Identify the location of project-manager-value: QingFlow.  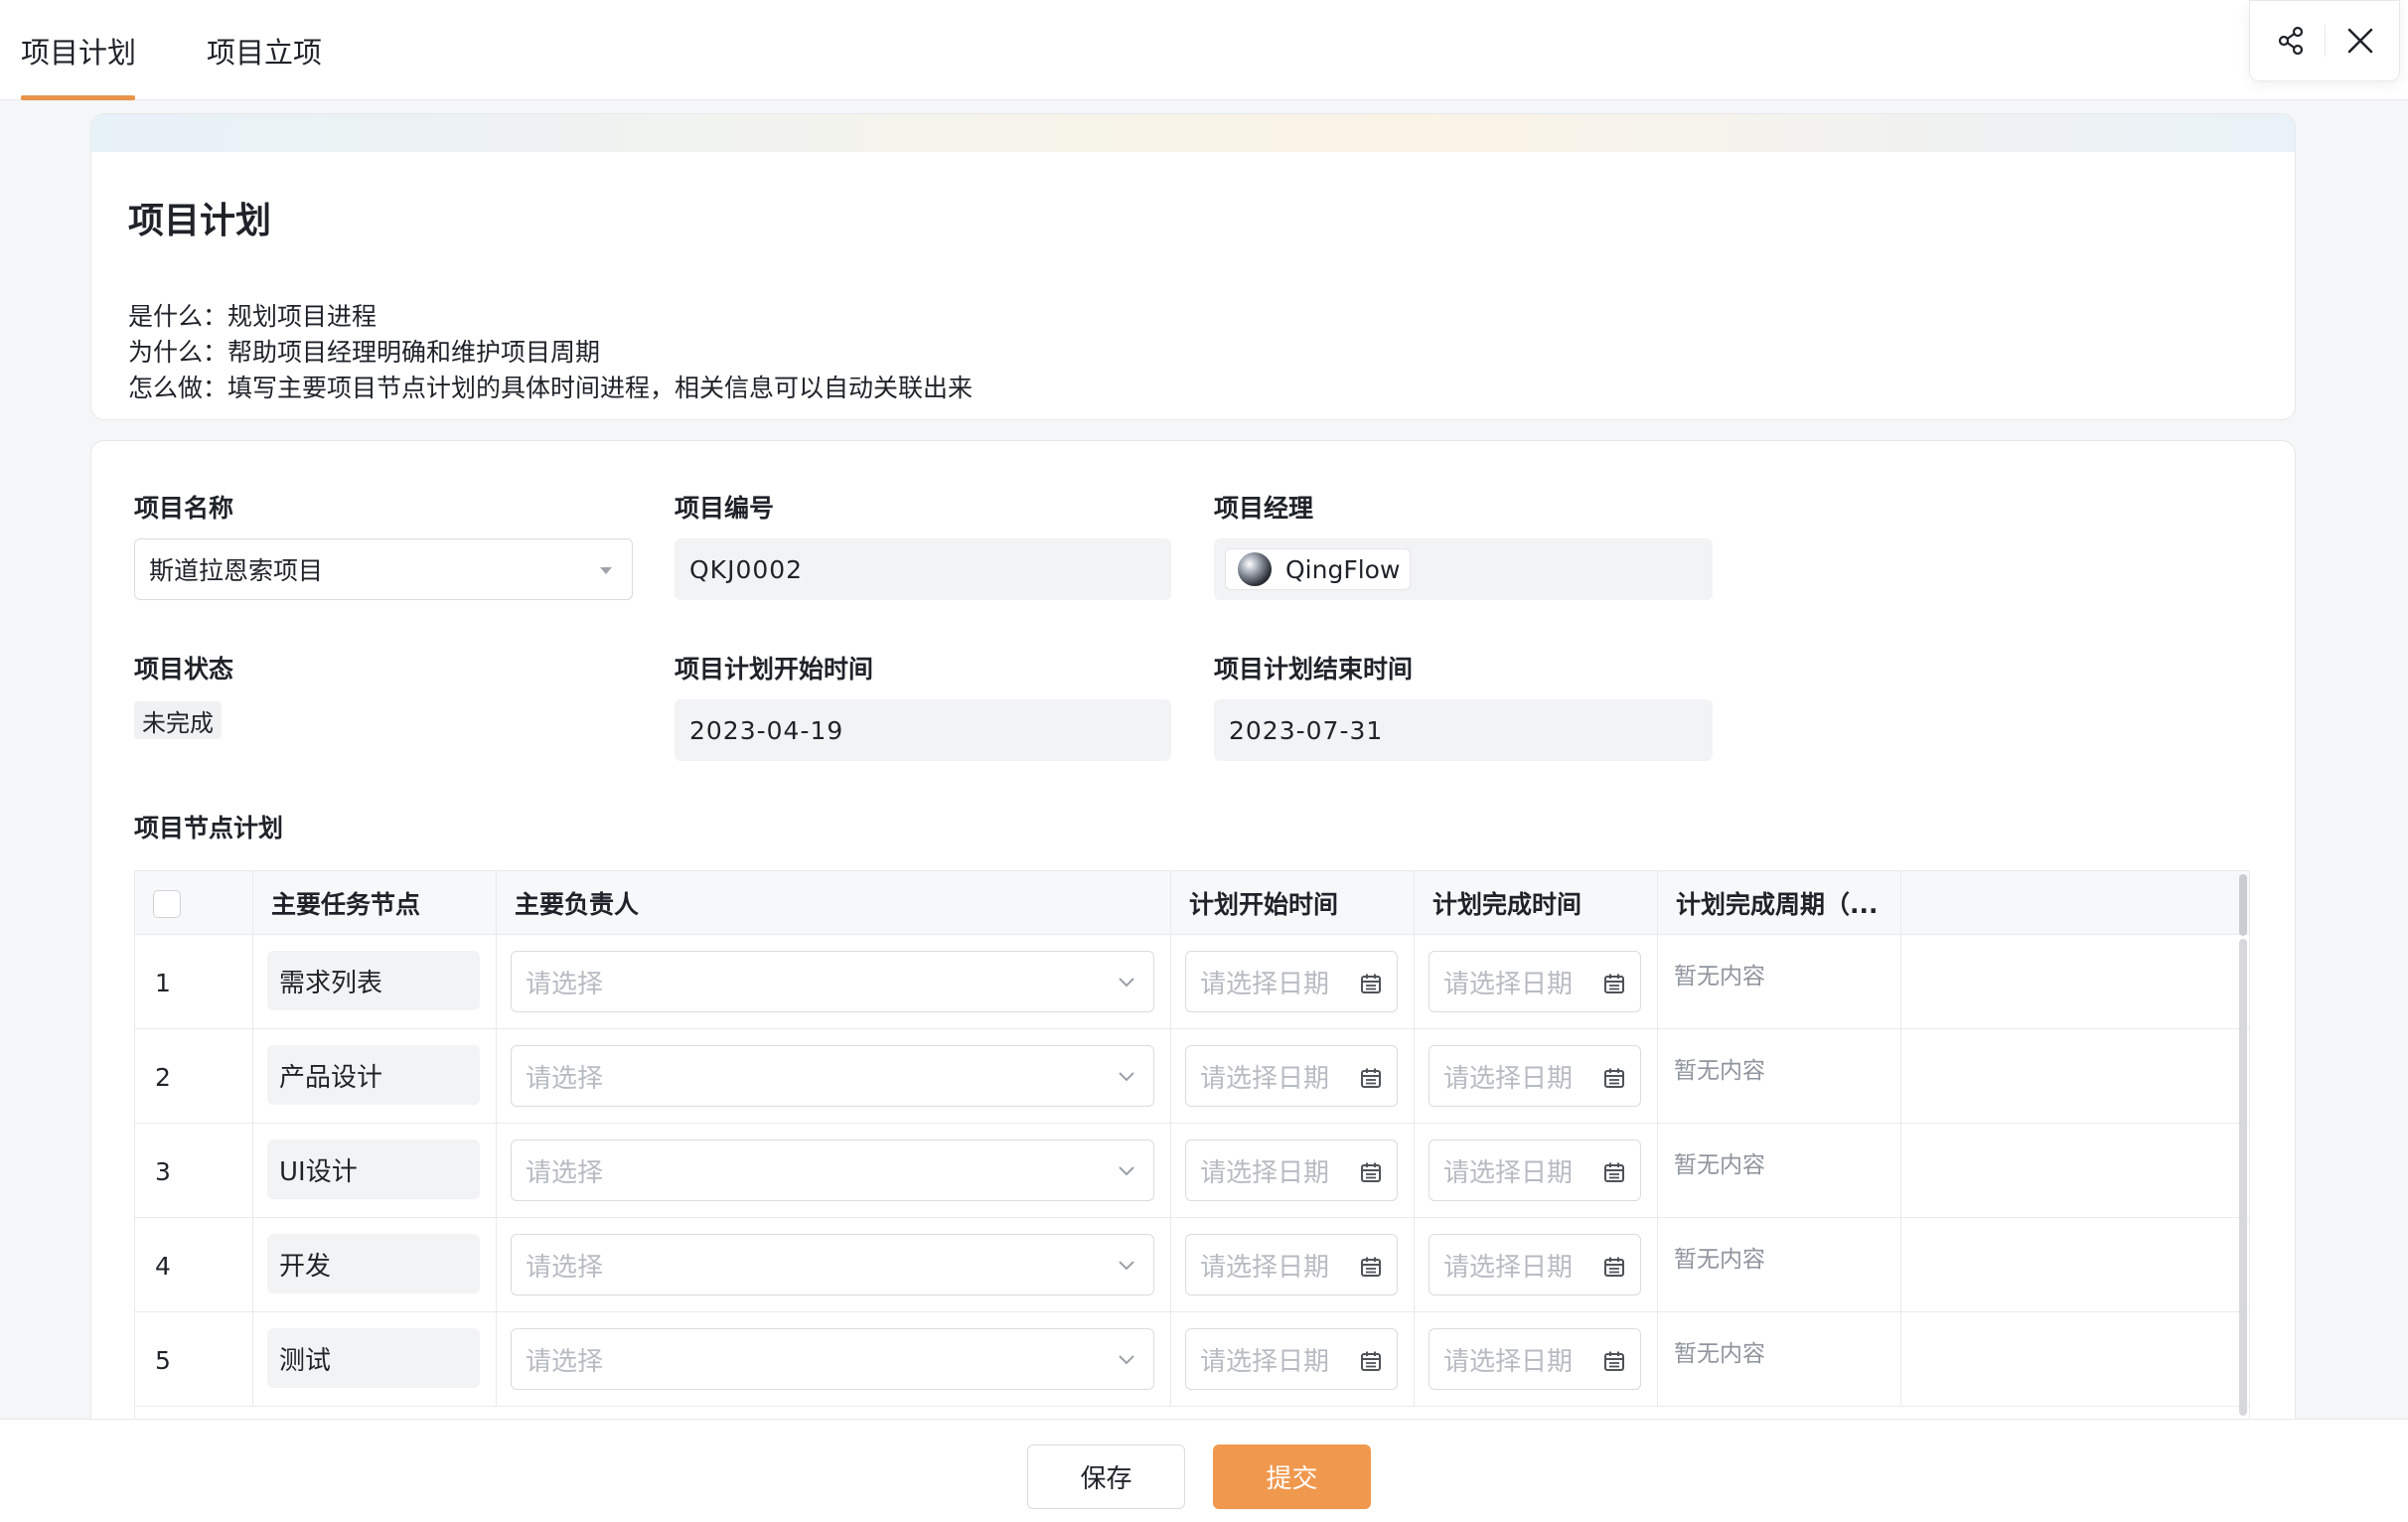
(1343, 569).